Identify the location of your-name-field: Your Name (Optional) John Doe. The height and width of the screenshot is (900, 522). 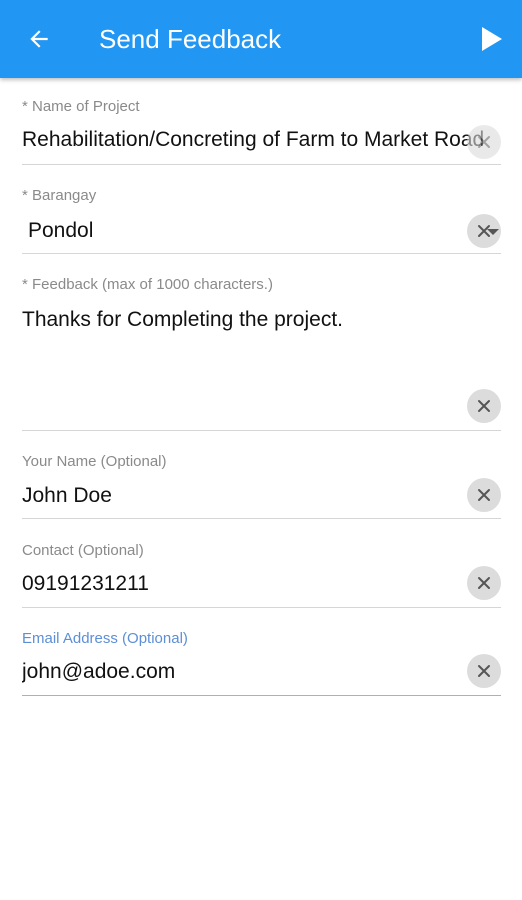
(261, 486).